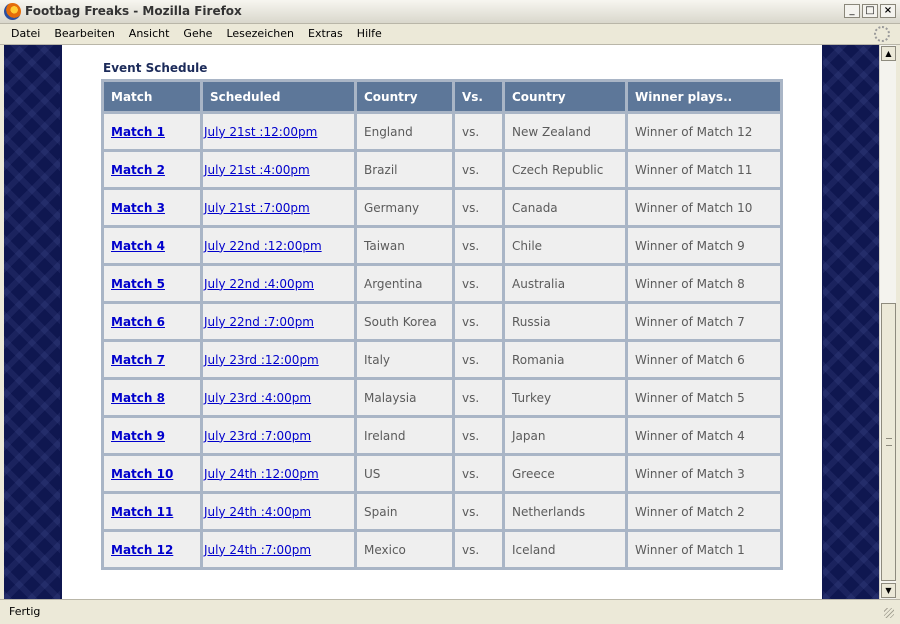 The width and height of the screenshot is (900, 624). What do you see at coordinates (138, 284) in the screenshot?
I see `match-link: Match 5` at bounding box center [138, 284].